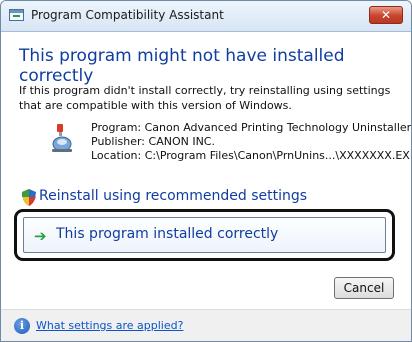 The width and height of the screenshot is (412, 342). I want to click on installer-program-icon, so click(62, 138).